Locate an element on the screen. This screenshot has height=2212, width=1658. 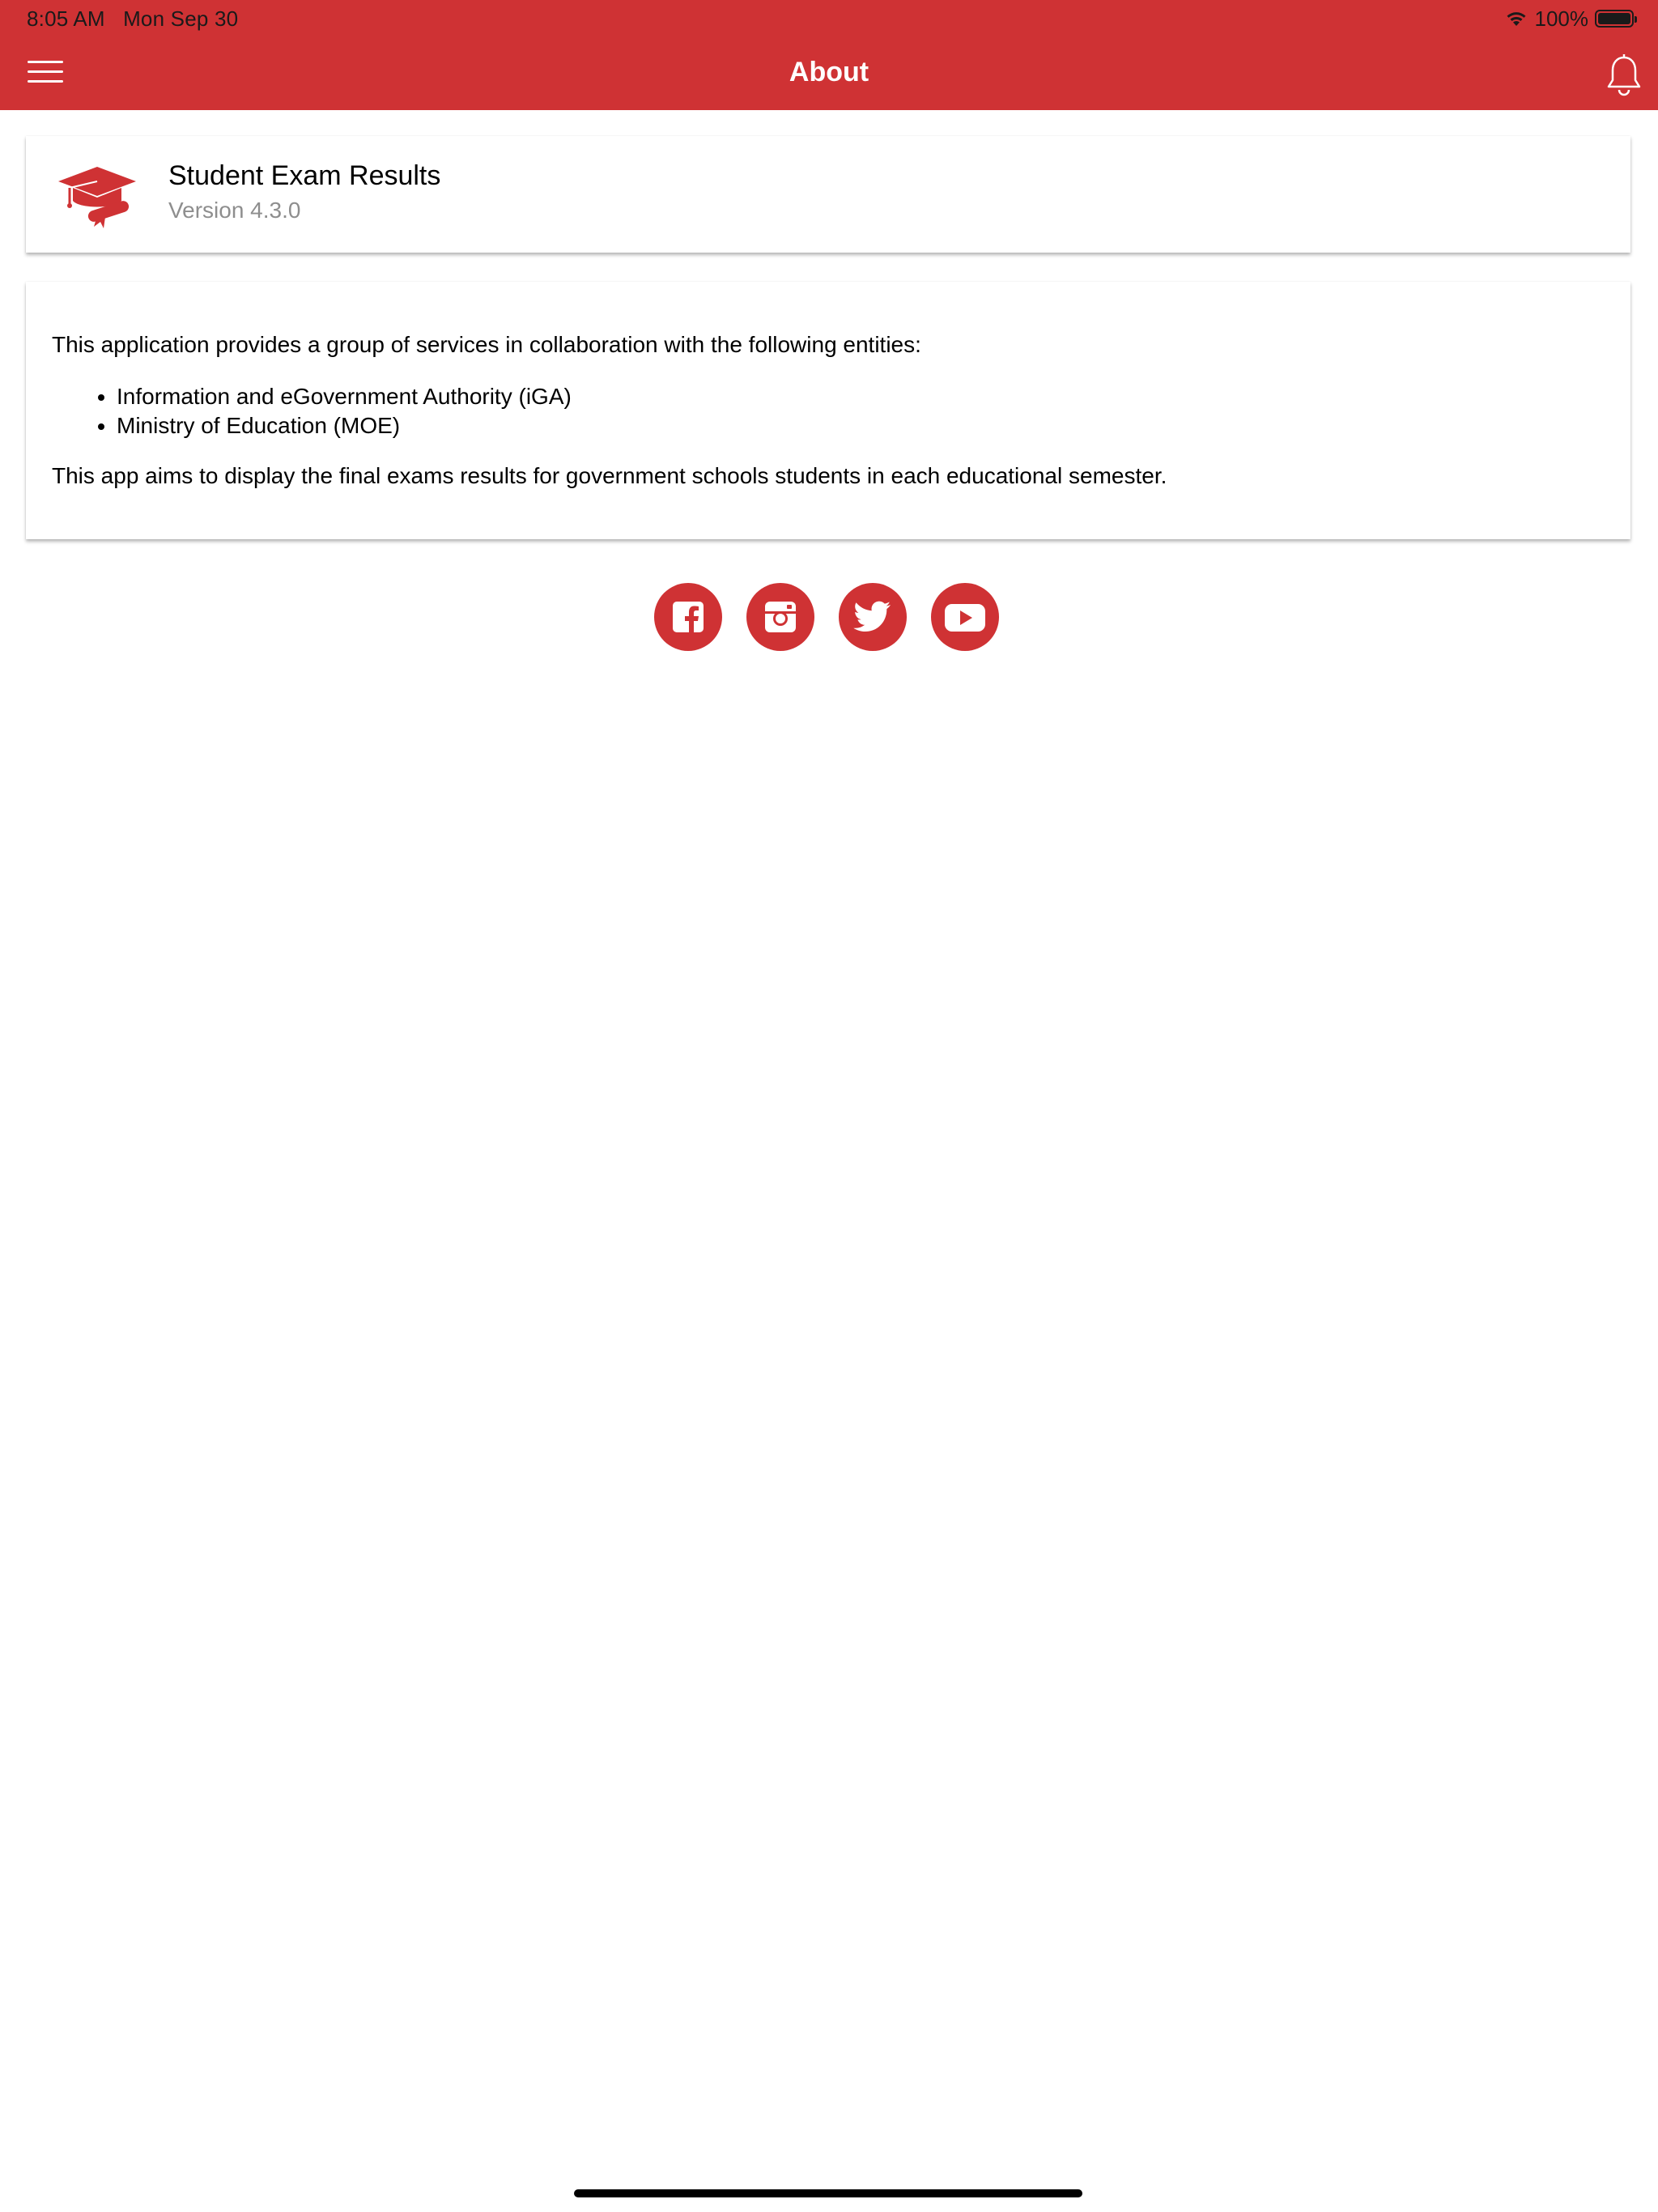
app-name: Student Exam Results is located at coordinates (304, 176).